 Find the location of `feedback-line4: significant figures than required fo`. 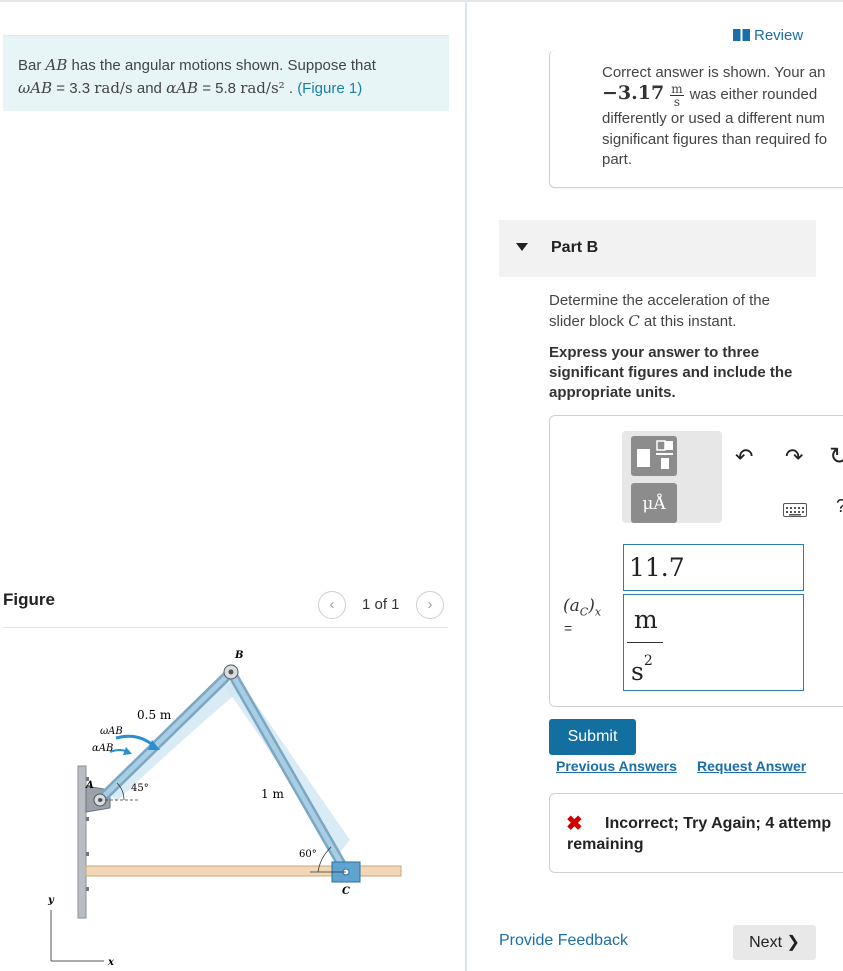

feedback-line4: significant figures than required fo is located at coordinates (715, 139).